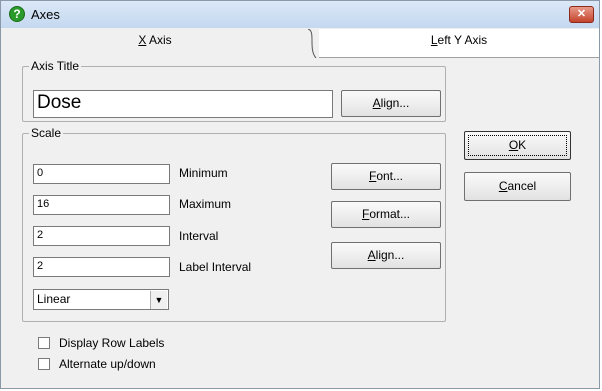 The image size is (602, 391). Describe the element at coordinates (55, 66) in the screenshot. I see `axis-title-group-label: Axis Title` at that location.